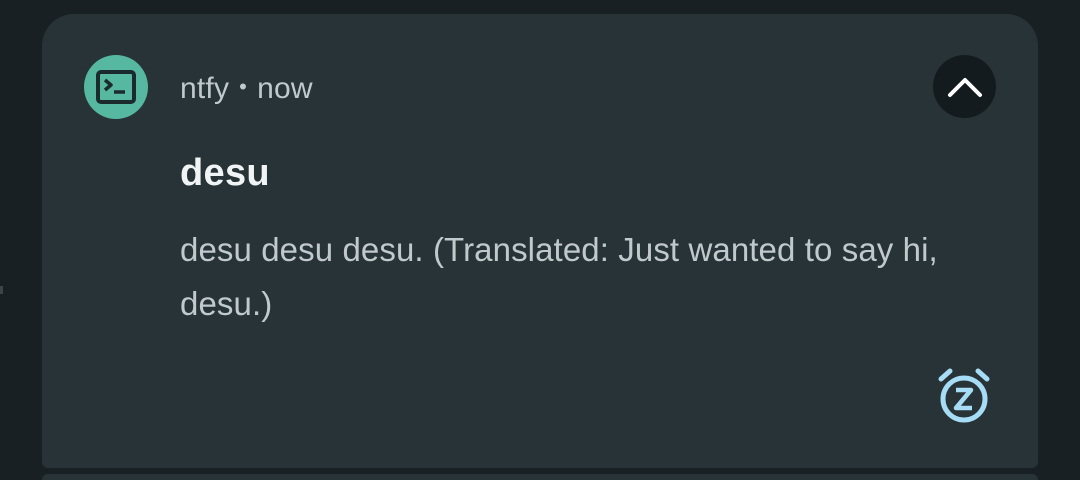  I want to click on next-notification-edge, so click(540, 477).